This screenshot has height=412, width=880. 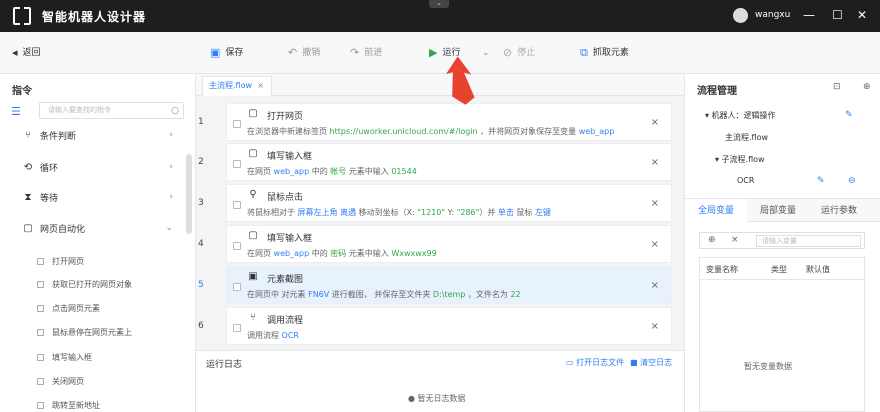 What do you see at coordinates (745, 180) in the screenshot?
I see `tree-ocr: OCR` at bounding box center [745, 180].